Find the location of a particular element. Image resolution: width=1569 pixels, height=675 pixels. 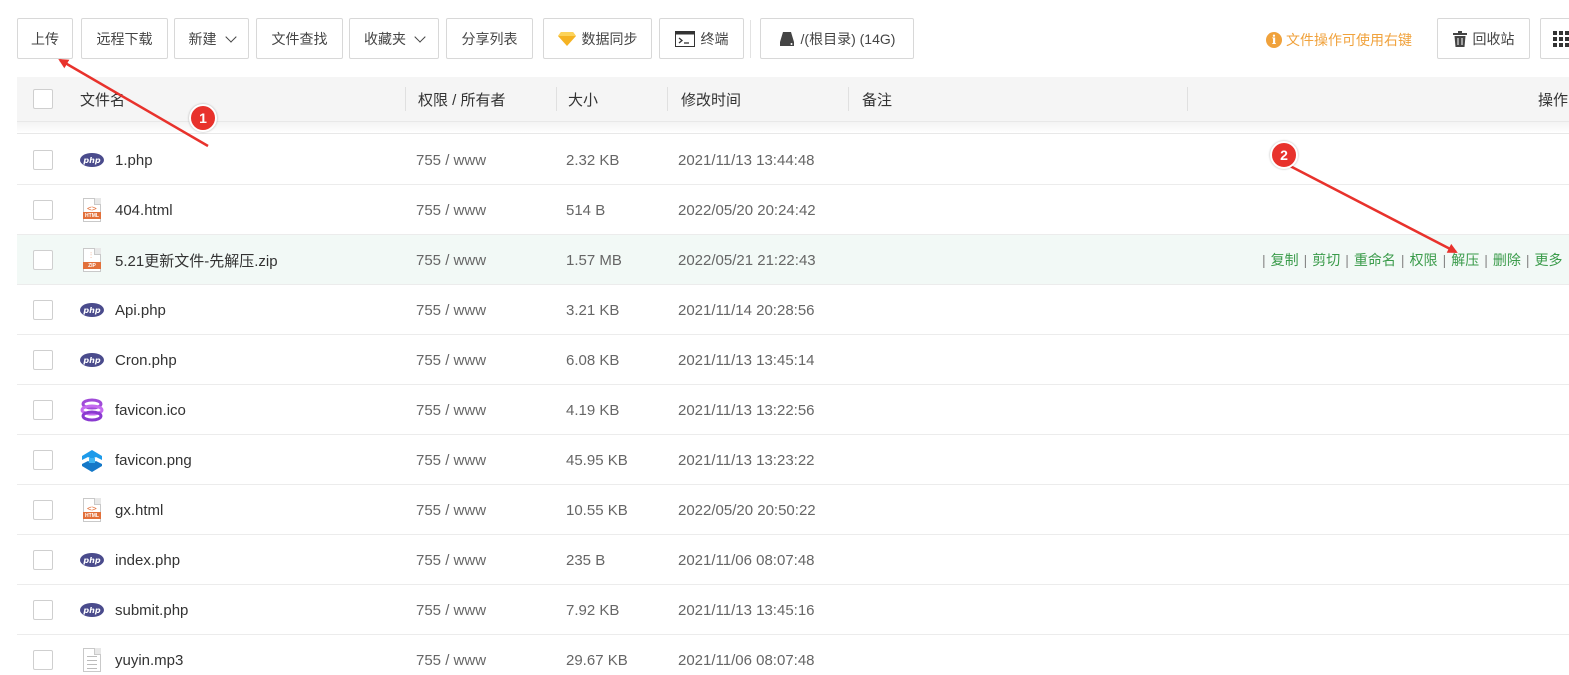

file-name-cell: php Cron.php is located at coordinates (128, 360).